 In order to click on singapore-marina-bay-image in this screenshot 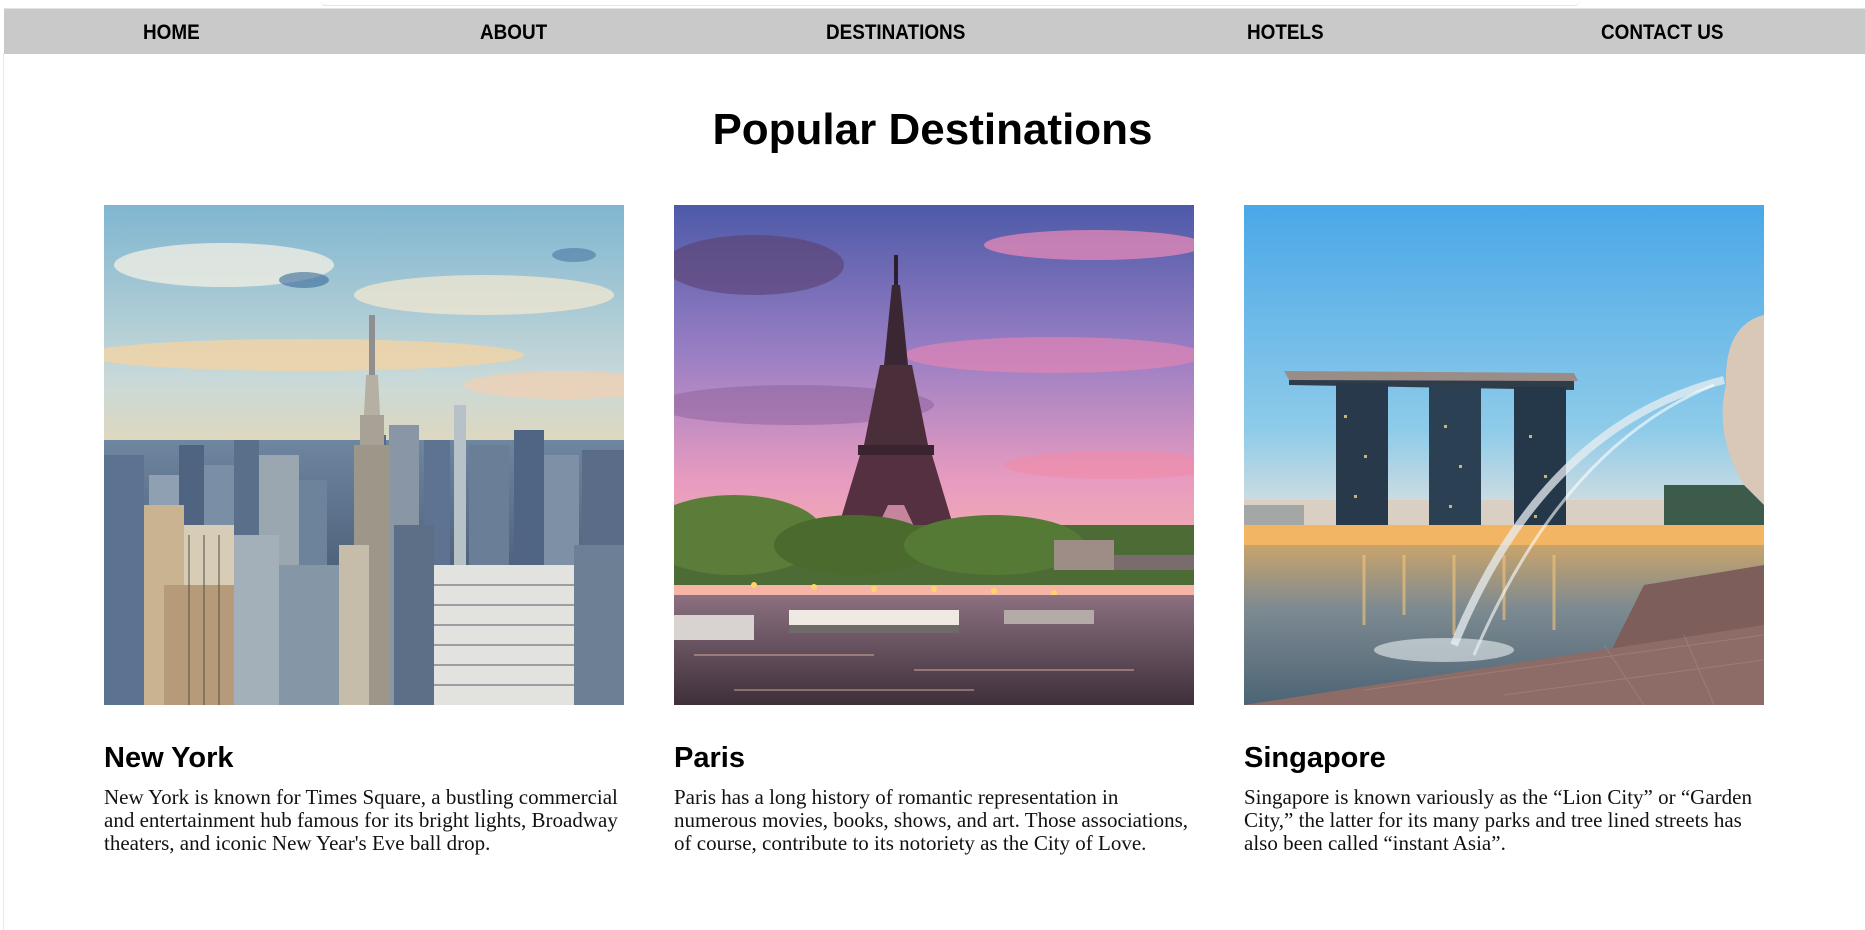, I will do `click(1504, 455)`.